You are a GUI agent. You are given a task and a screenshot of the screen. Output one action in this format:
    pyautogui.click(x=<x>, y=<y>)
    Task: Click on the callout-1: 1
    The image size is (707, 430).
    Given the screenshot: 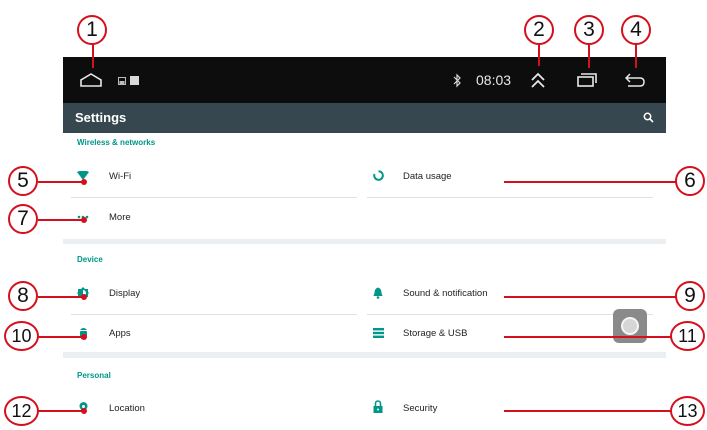 What is the action you would take?
    pyautogui.click(x=92, y=30)
    